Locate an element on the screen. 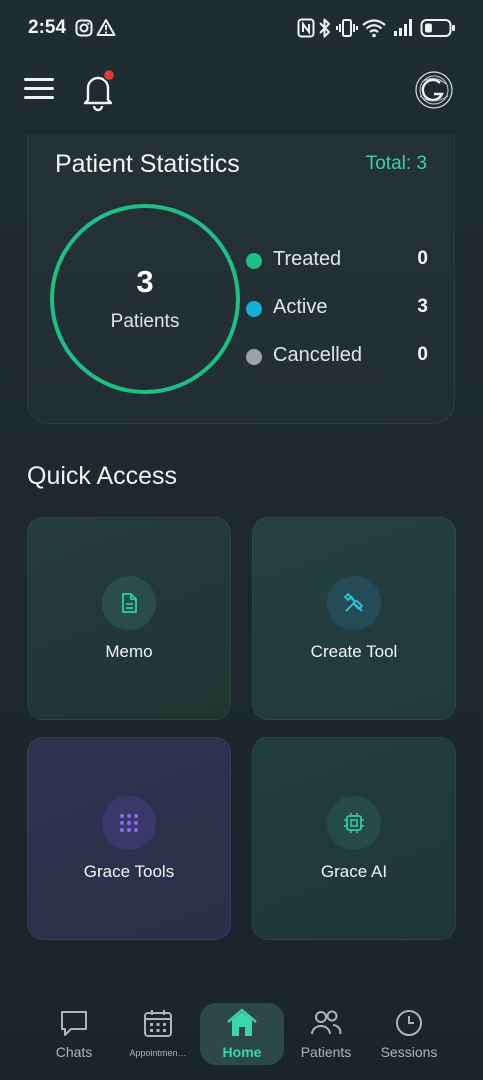 The image size is (483, 1080). nav-sessions: Sessions is located at coordinates (409, 1034).